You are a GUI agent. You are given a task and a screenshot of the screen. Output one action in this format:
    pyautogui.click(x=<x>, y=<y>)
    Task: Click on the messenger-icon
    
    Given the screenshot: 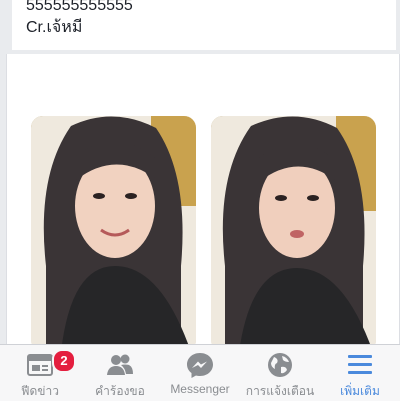 What is the action you would take?
    pyautogui.click(x=200, y=365)
    